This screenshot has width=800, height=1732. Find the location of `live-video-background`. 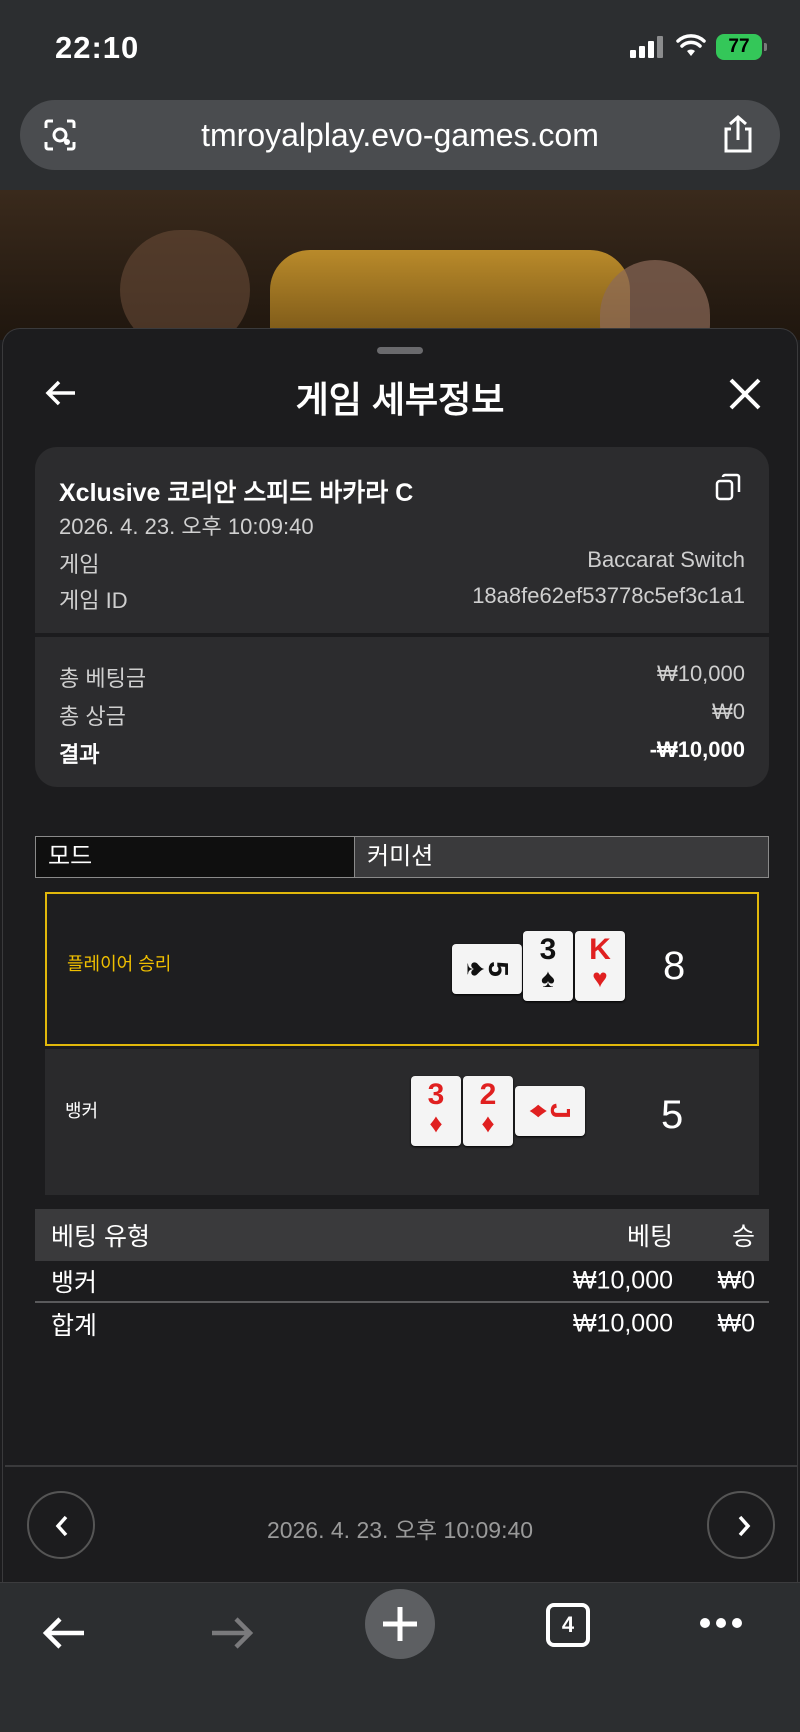

live-video-background is located at coordinates (400, 265).